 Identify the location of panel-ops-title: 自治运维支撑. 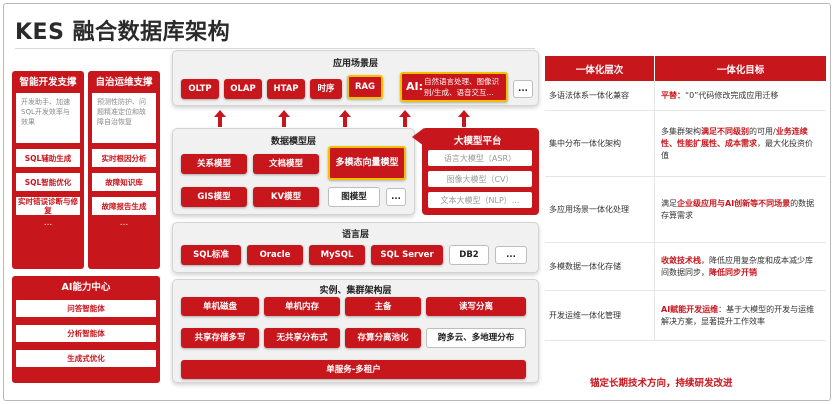
(124, 82).